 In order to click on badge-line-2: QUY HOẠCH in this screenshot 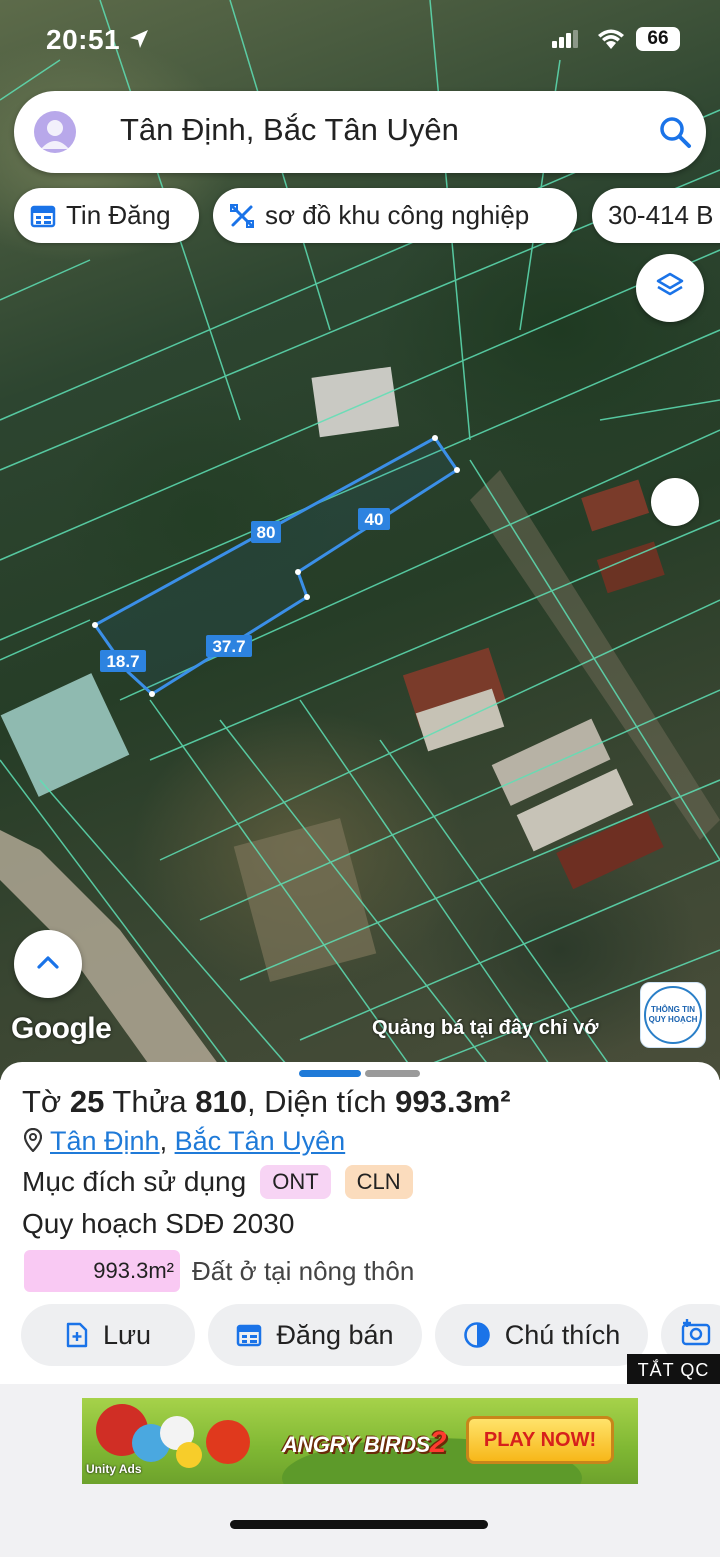, I will do `click(673, 1019)`.